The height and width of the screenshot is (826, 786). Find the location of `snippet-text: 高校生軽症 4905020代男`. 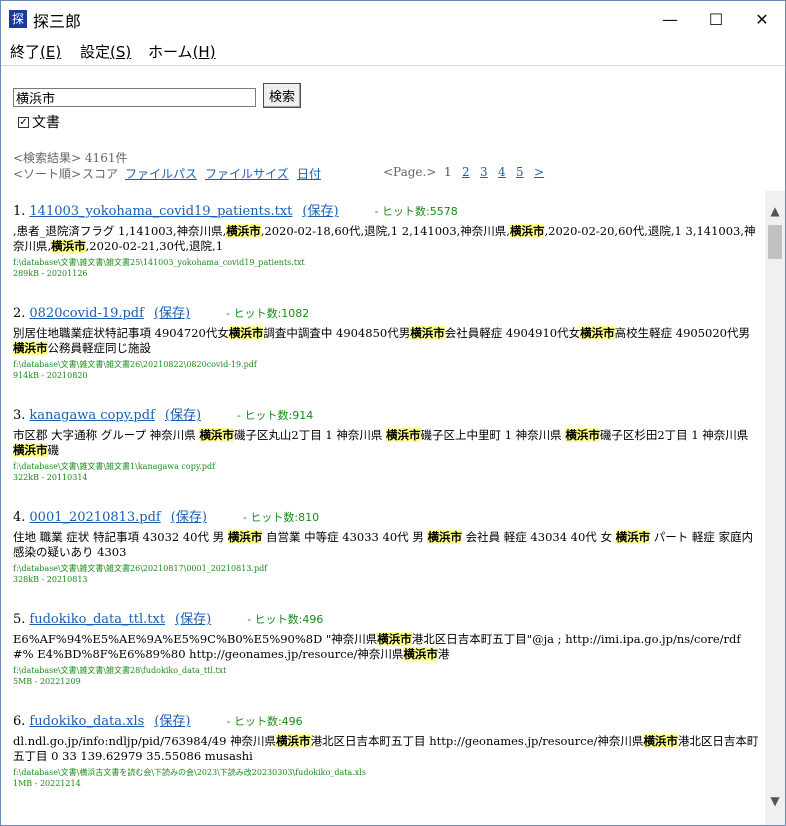

snippet-text: 高校生軽症 4905020代男 is located at coordinates (682, 333).